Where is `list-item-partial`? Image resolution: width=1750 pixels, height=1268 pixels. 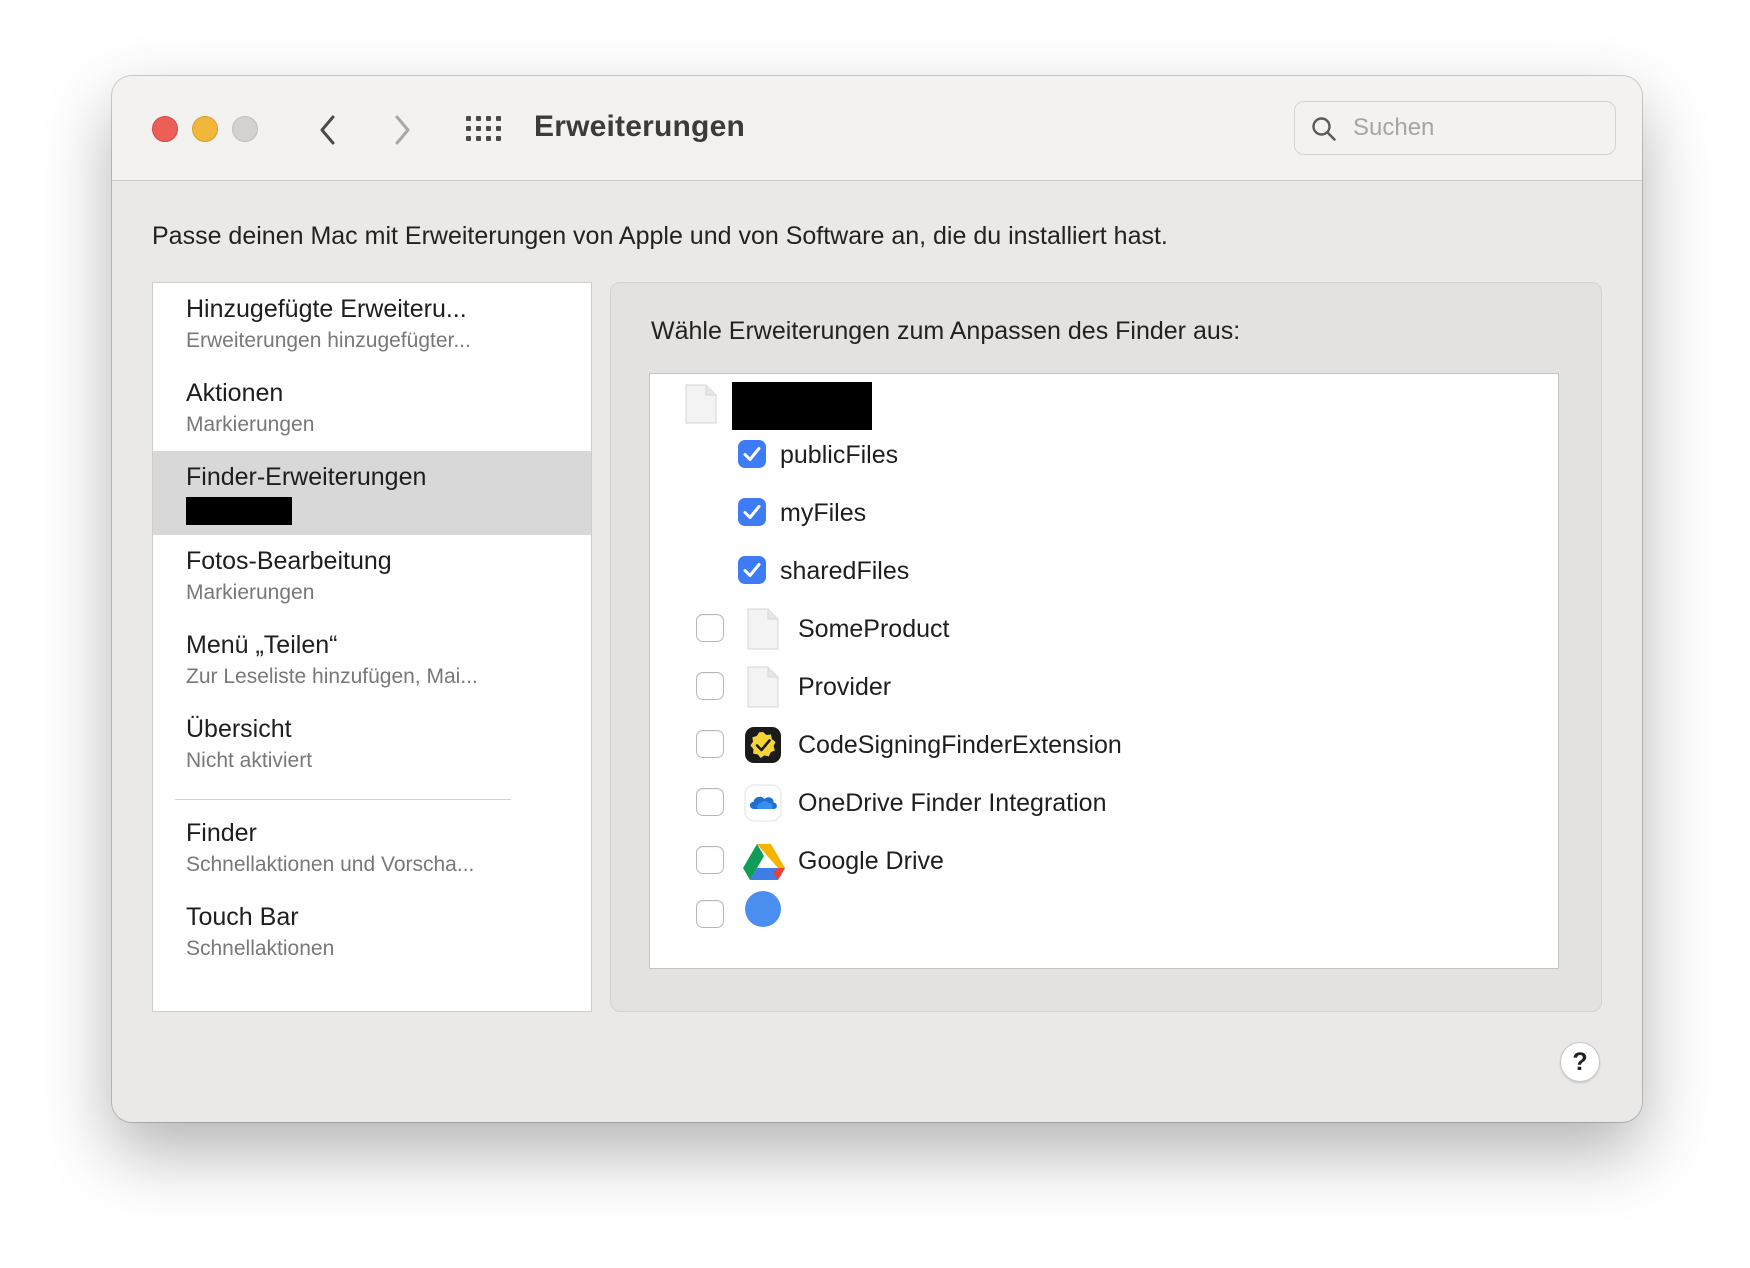 list-item-partial is located at coordinates (1104, 912).